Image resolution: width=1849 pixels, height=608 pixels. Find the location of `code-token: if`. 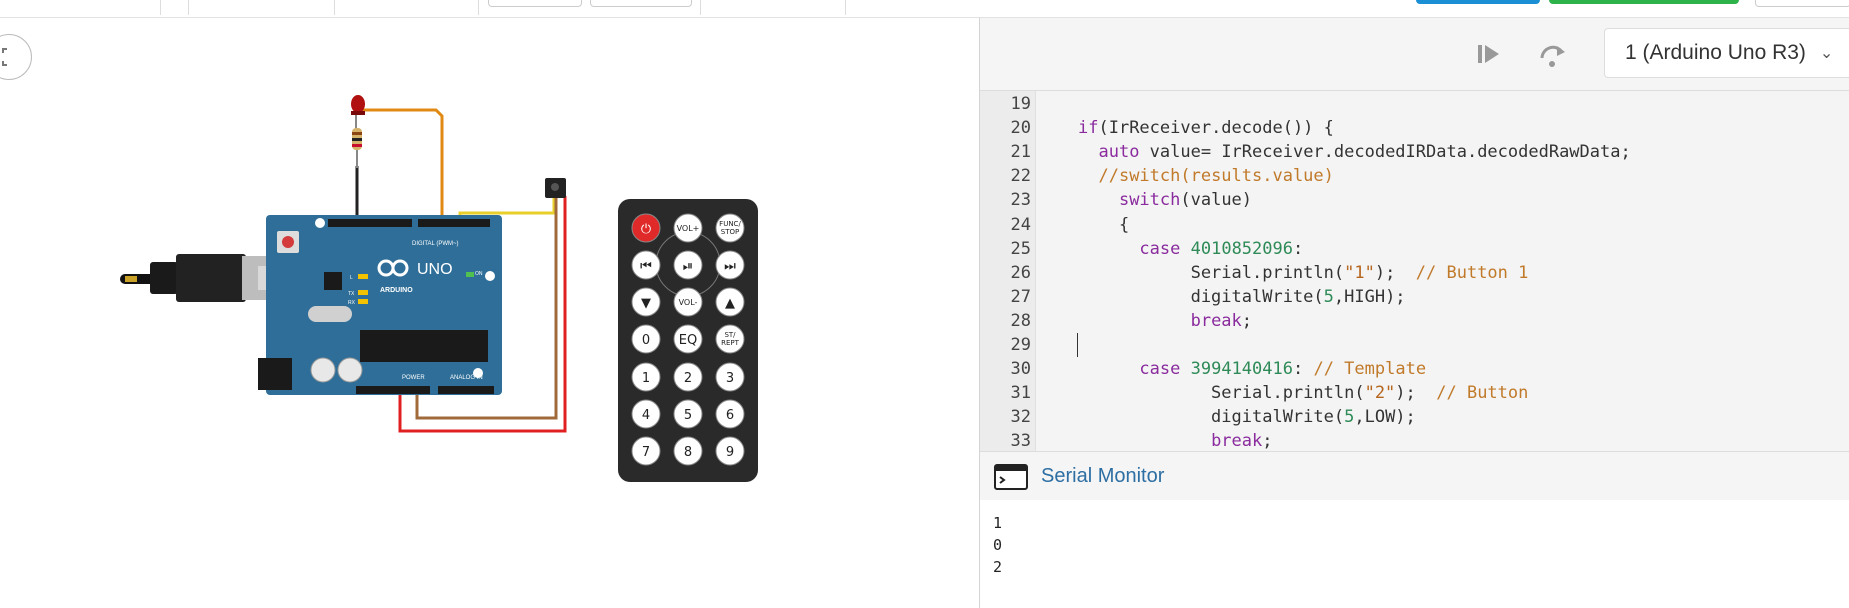

code-token: if is located at coordinates (1088, 128).